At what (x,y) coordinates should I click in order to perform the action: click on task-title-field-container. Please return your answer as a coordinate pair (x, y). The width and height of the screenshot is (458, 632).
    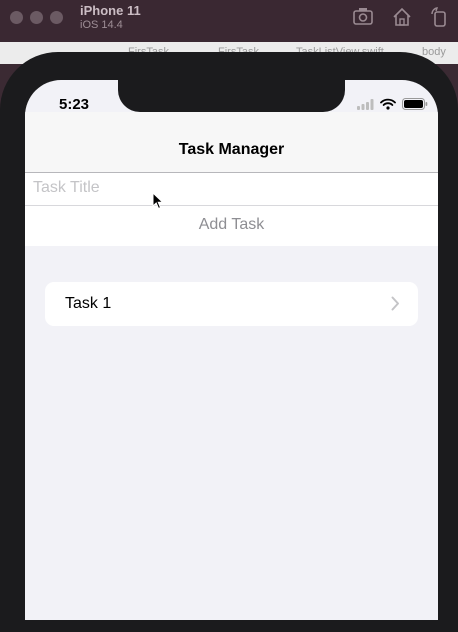
    Looking at the image, I should click on (231, 189).